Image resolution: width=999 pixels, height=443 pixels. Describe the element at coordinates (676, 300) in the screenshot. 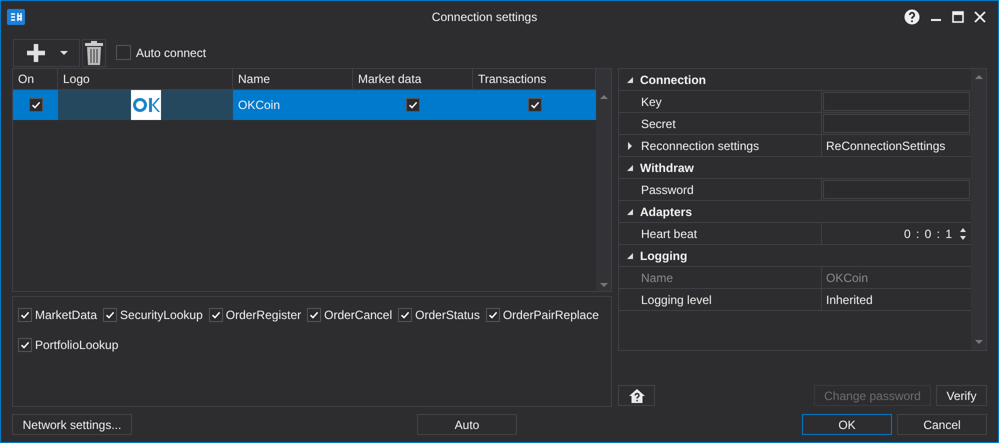

I see `property-label: Logging level` at that location.